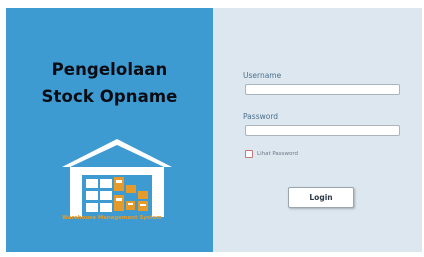 This screenshot has height=257, width=424. I want to click on login-button: Login, so click(321, 197).